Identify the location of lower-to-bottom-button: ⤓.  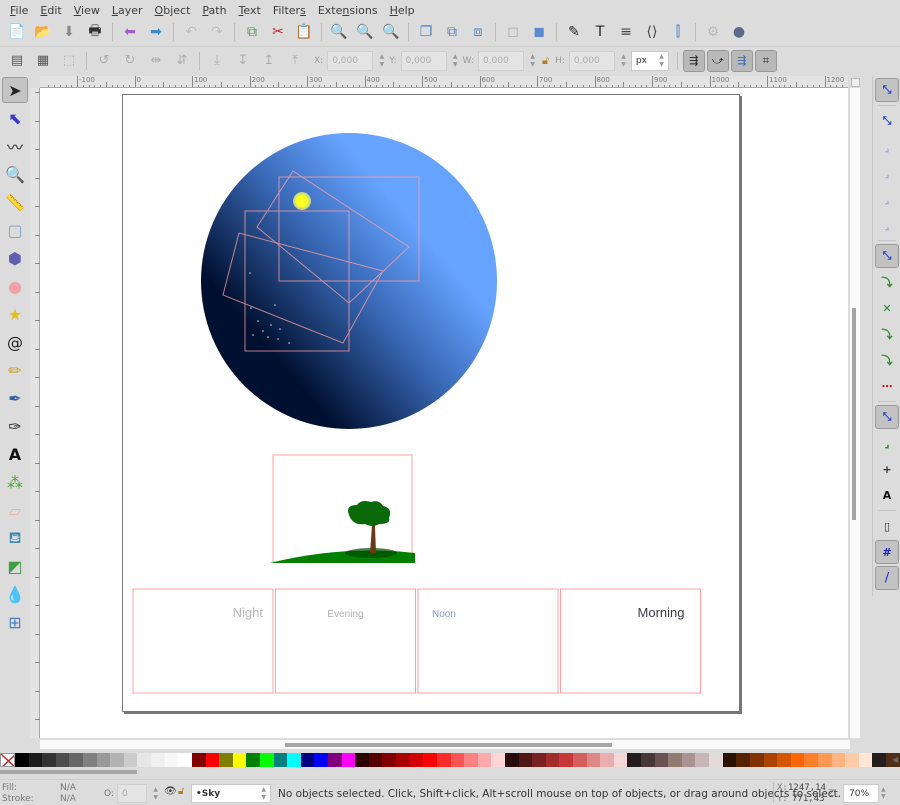
(217, 61).